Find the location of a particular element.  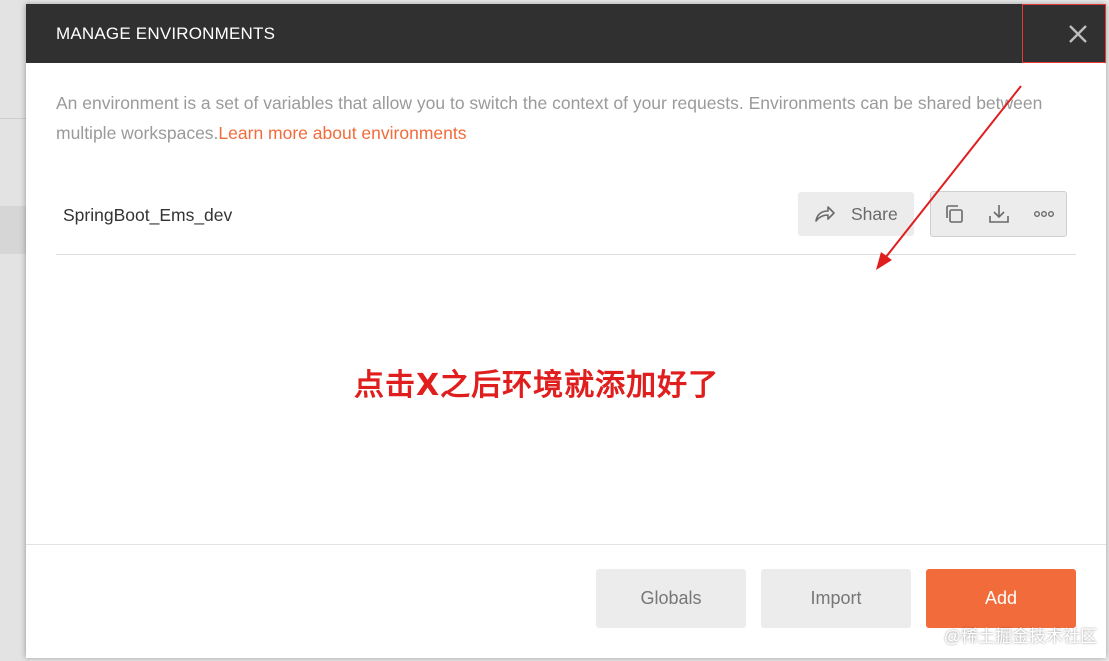

environment-actions is located at coordinates (998, 214).